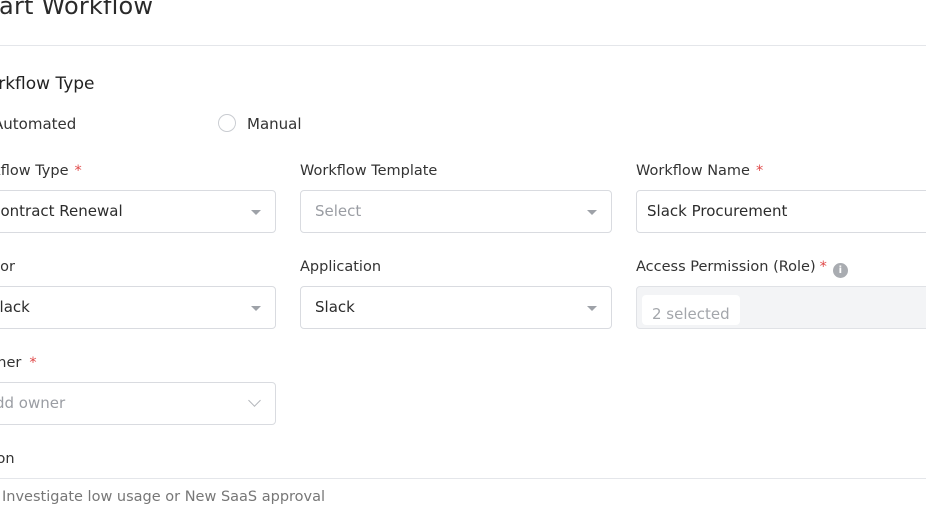  What do you see at coordinates (341, 267) in the screenshot?
I see `application-label: Application` at bounding box center [341, 267].